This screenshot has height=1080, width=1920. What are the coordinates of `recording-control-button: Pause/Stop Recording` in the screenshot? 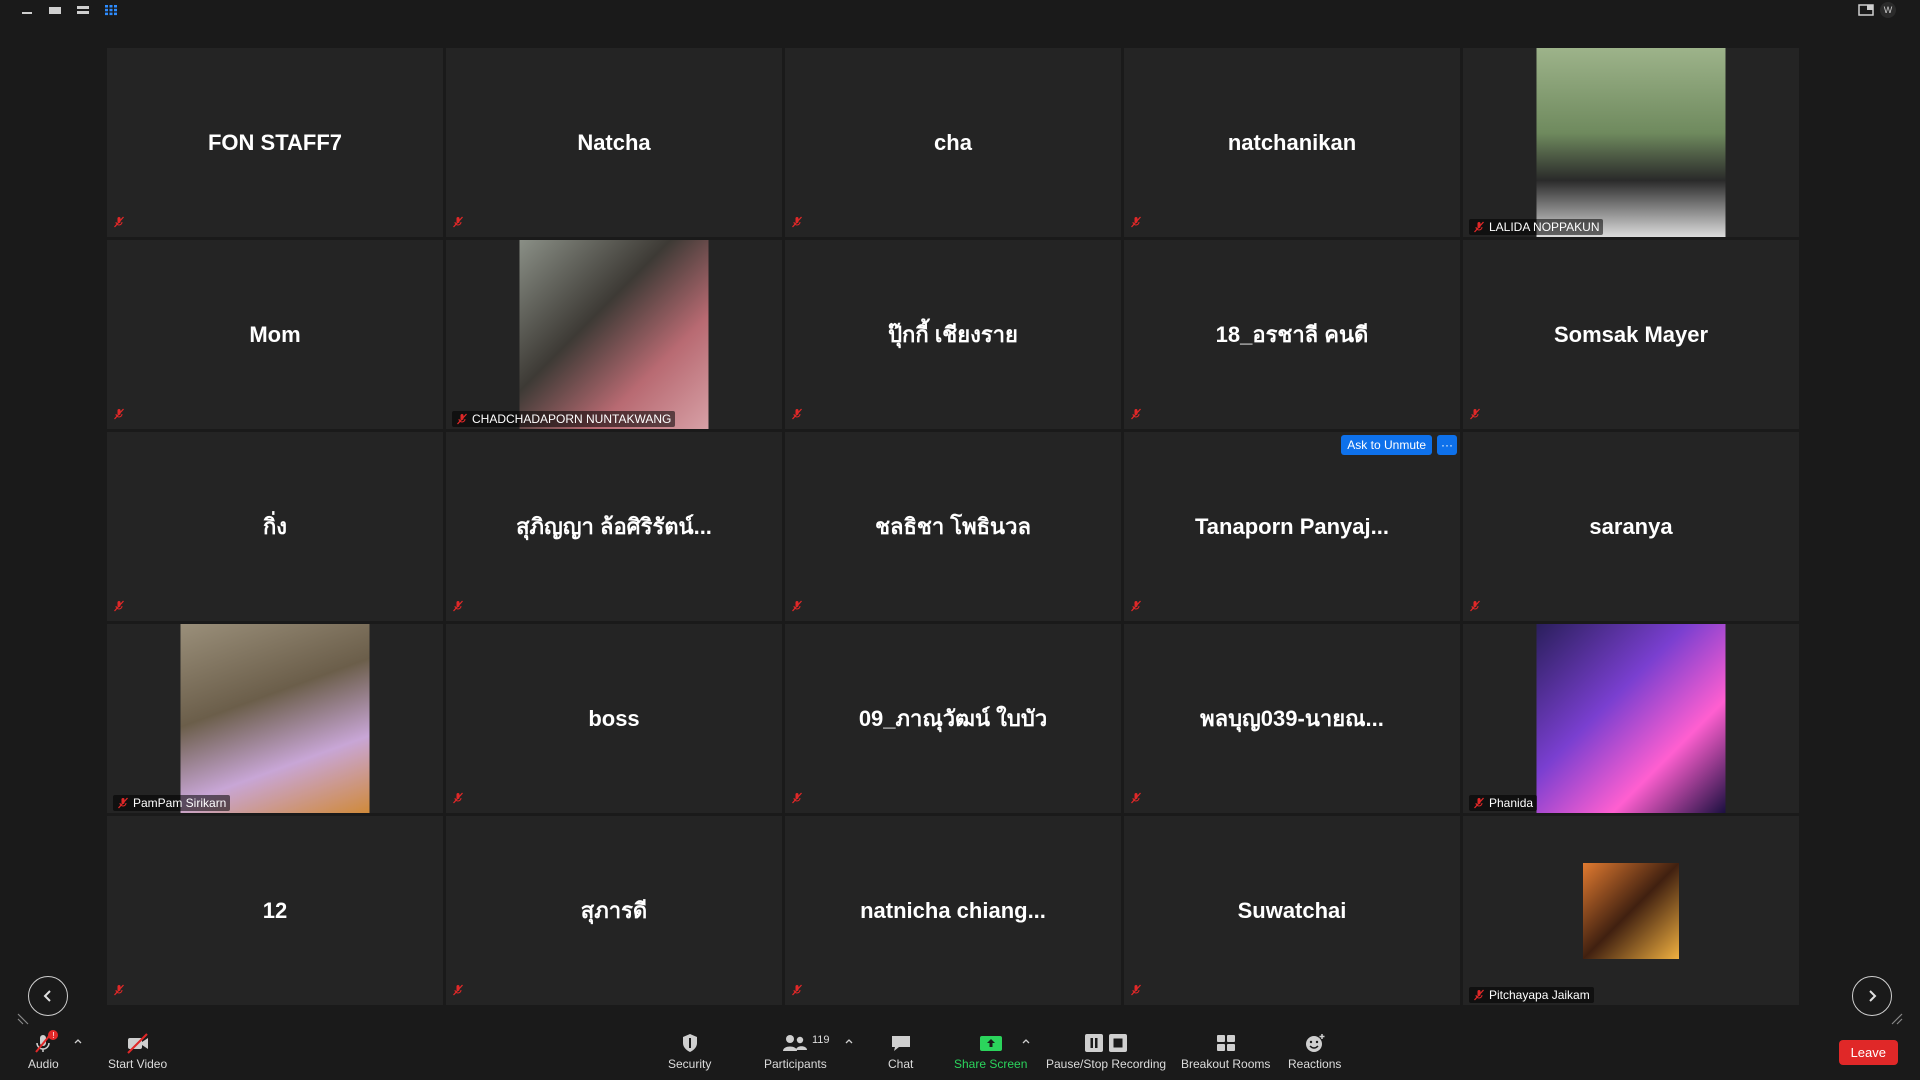 It's located at (1106, 1051).